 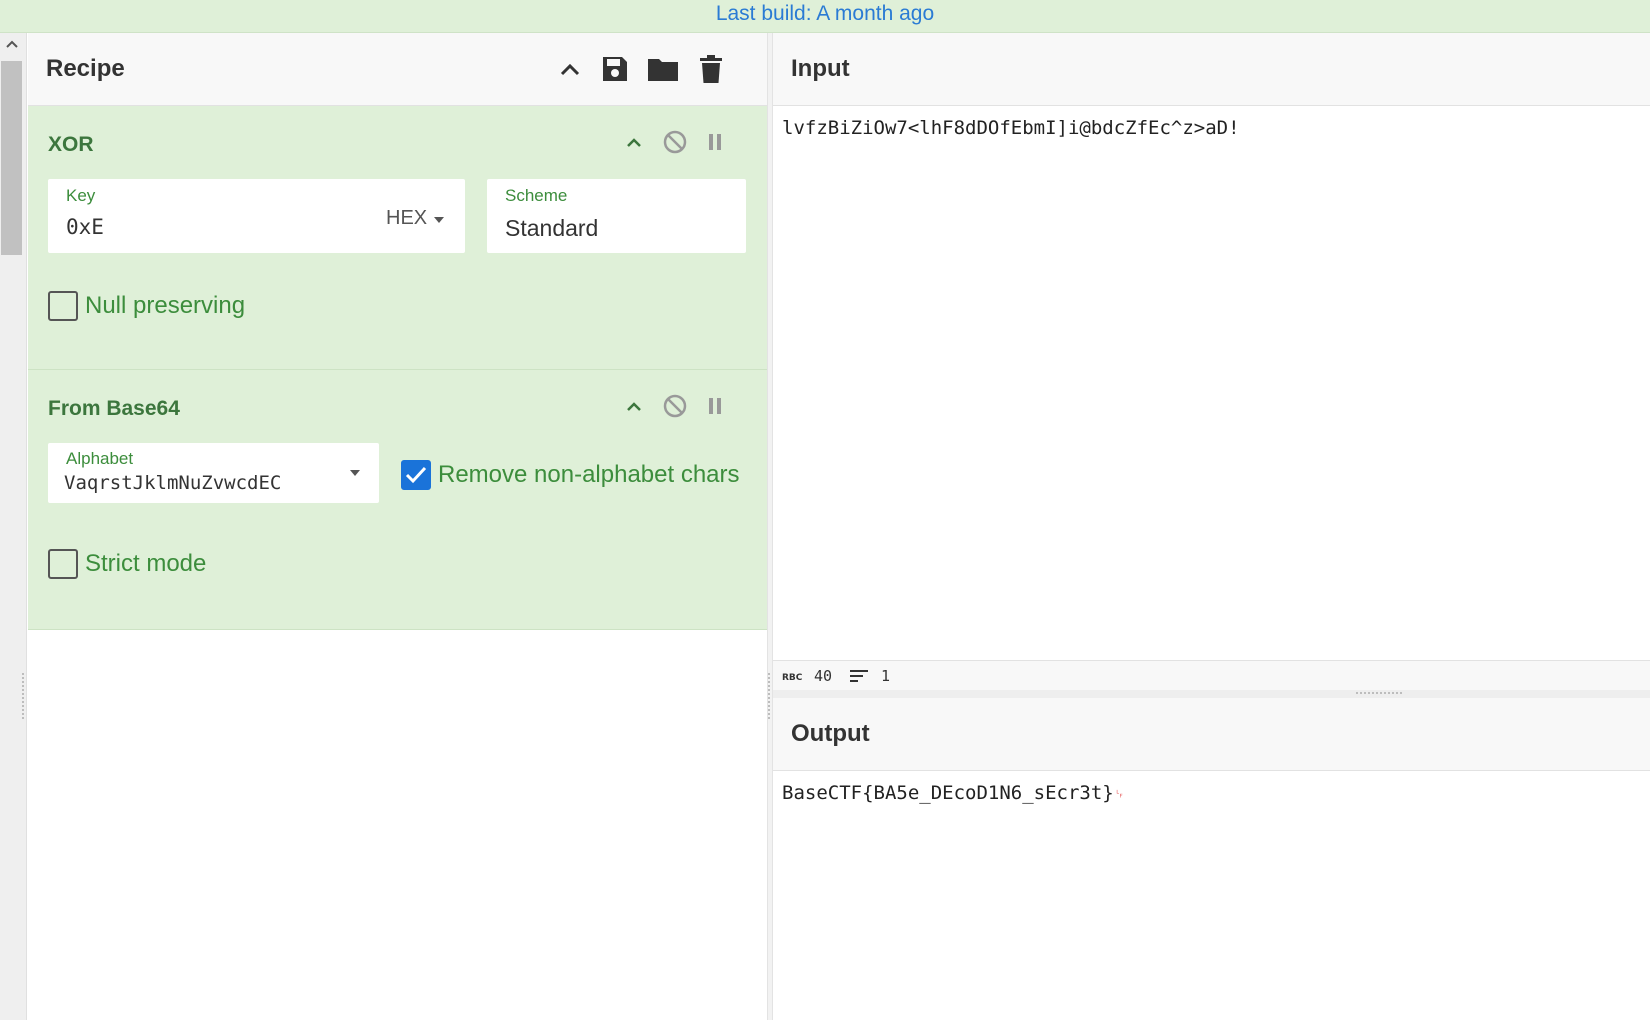 What do you see at coordinates (71, 144) in the screenshot?
I see `operation-title: XOR` at bounding box center [71, 144].